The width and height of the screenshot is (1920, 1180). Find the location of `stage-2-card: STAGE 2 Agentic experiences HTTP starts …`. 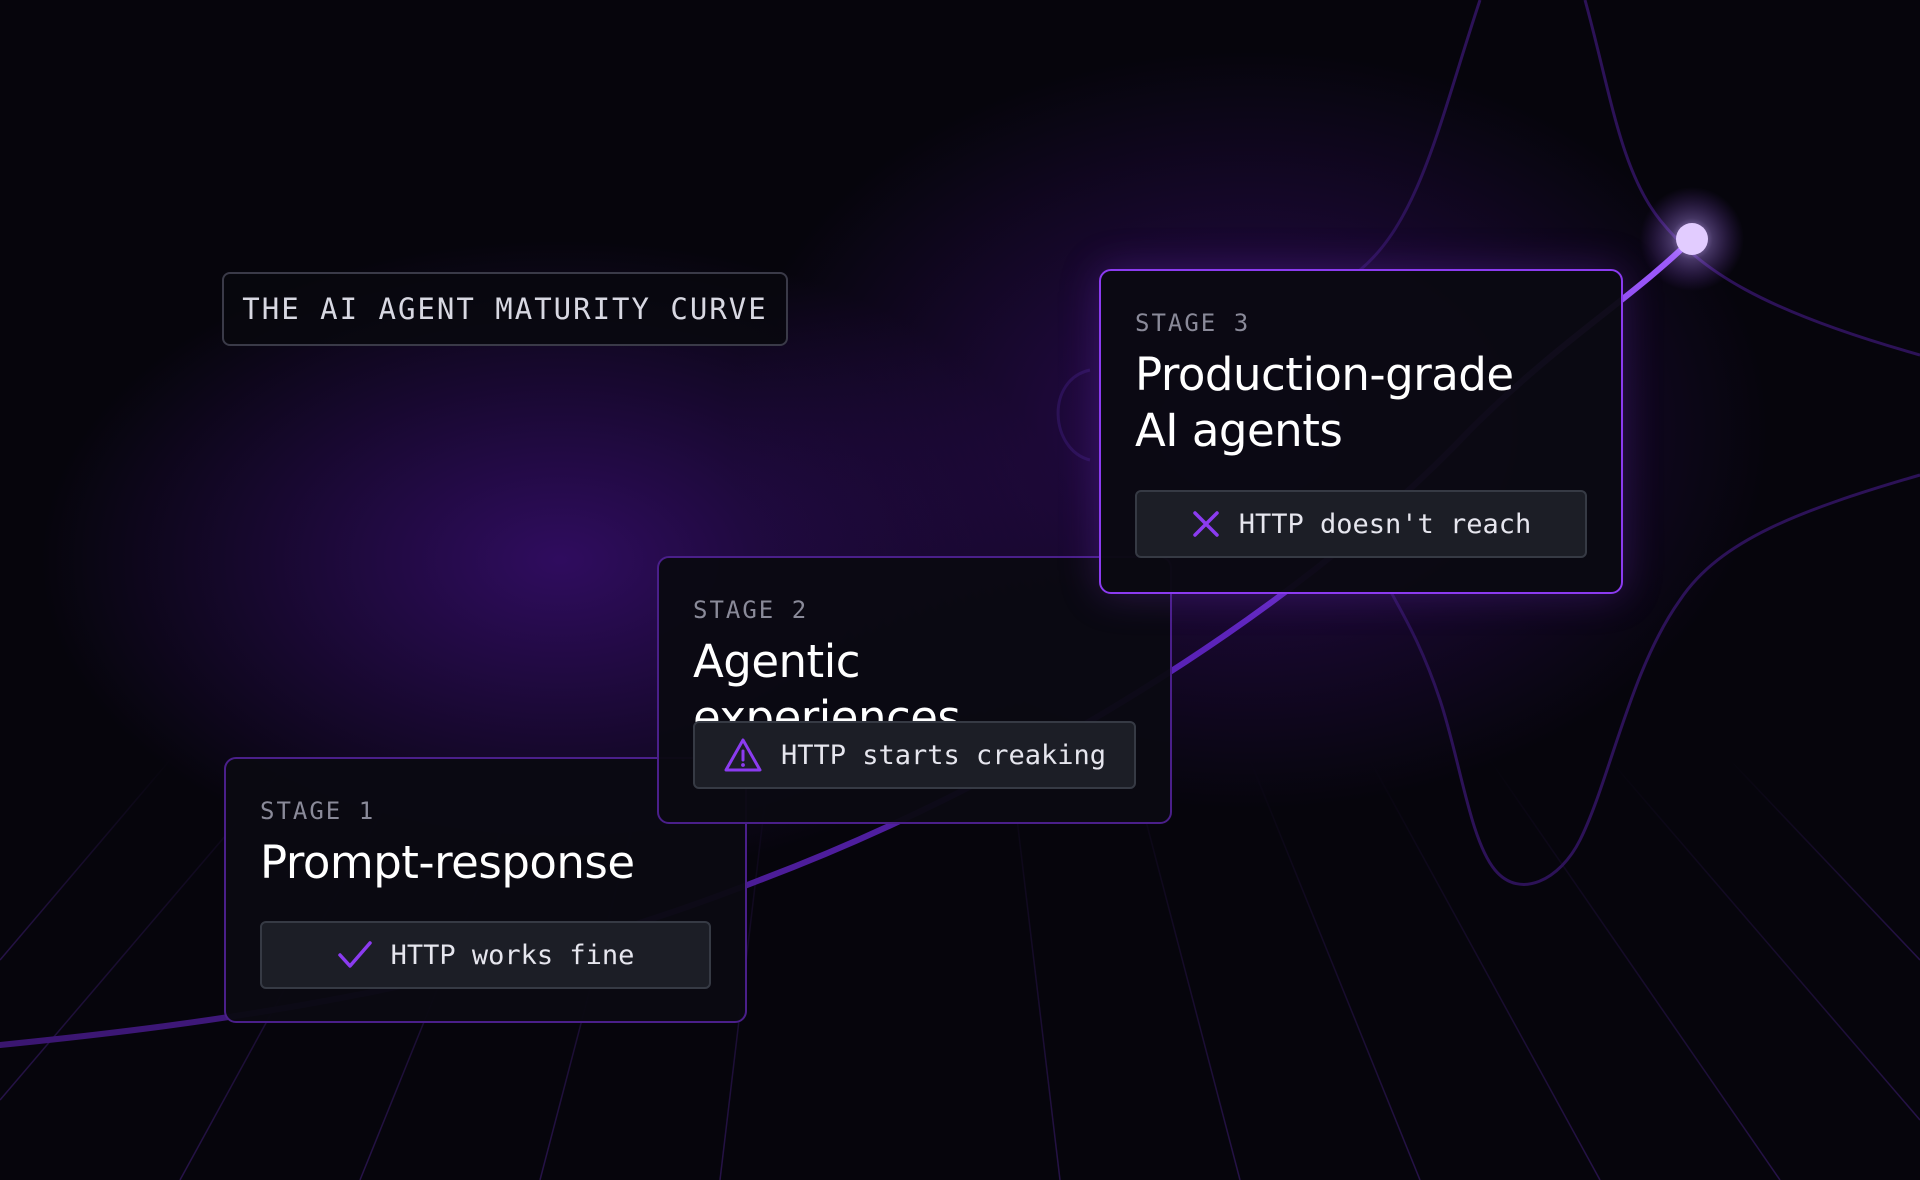

stage-2-card: STAGE 2 Agentic experiences HTTP starts … is located at coordinates (914, 690).